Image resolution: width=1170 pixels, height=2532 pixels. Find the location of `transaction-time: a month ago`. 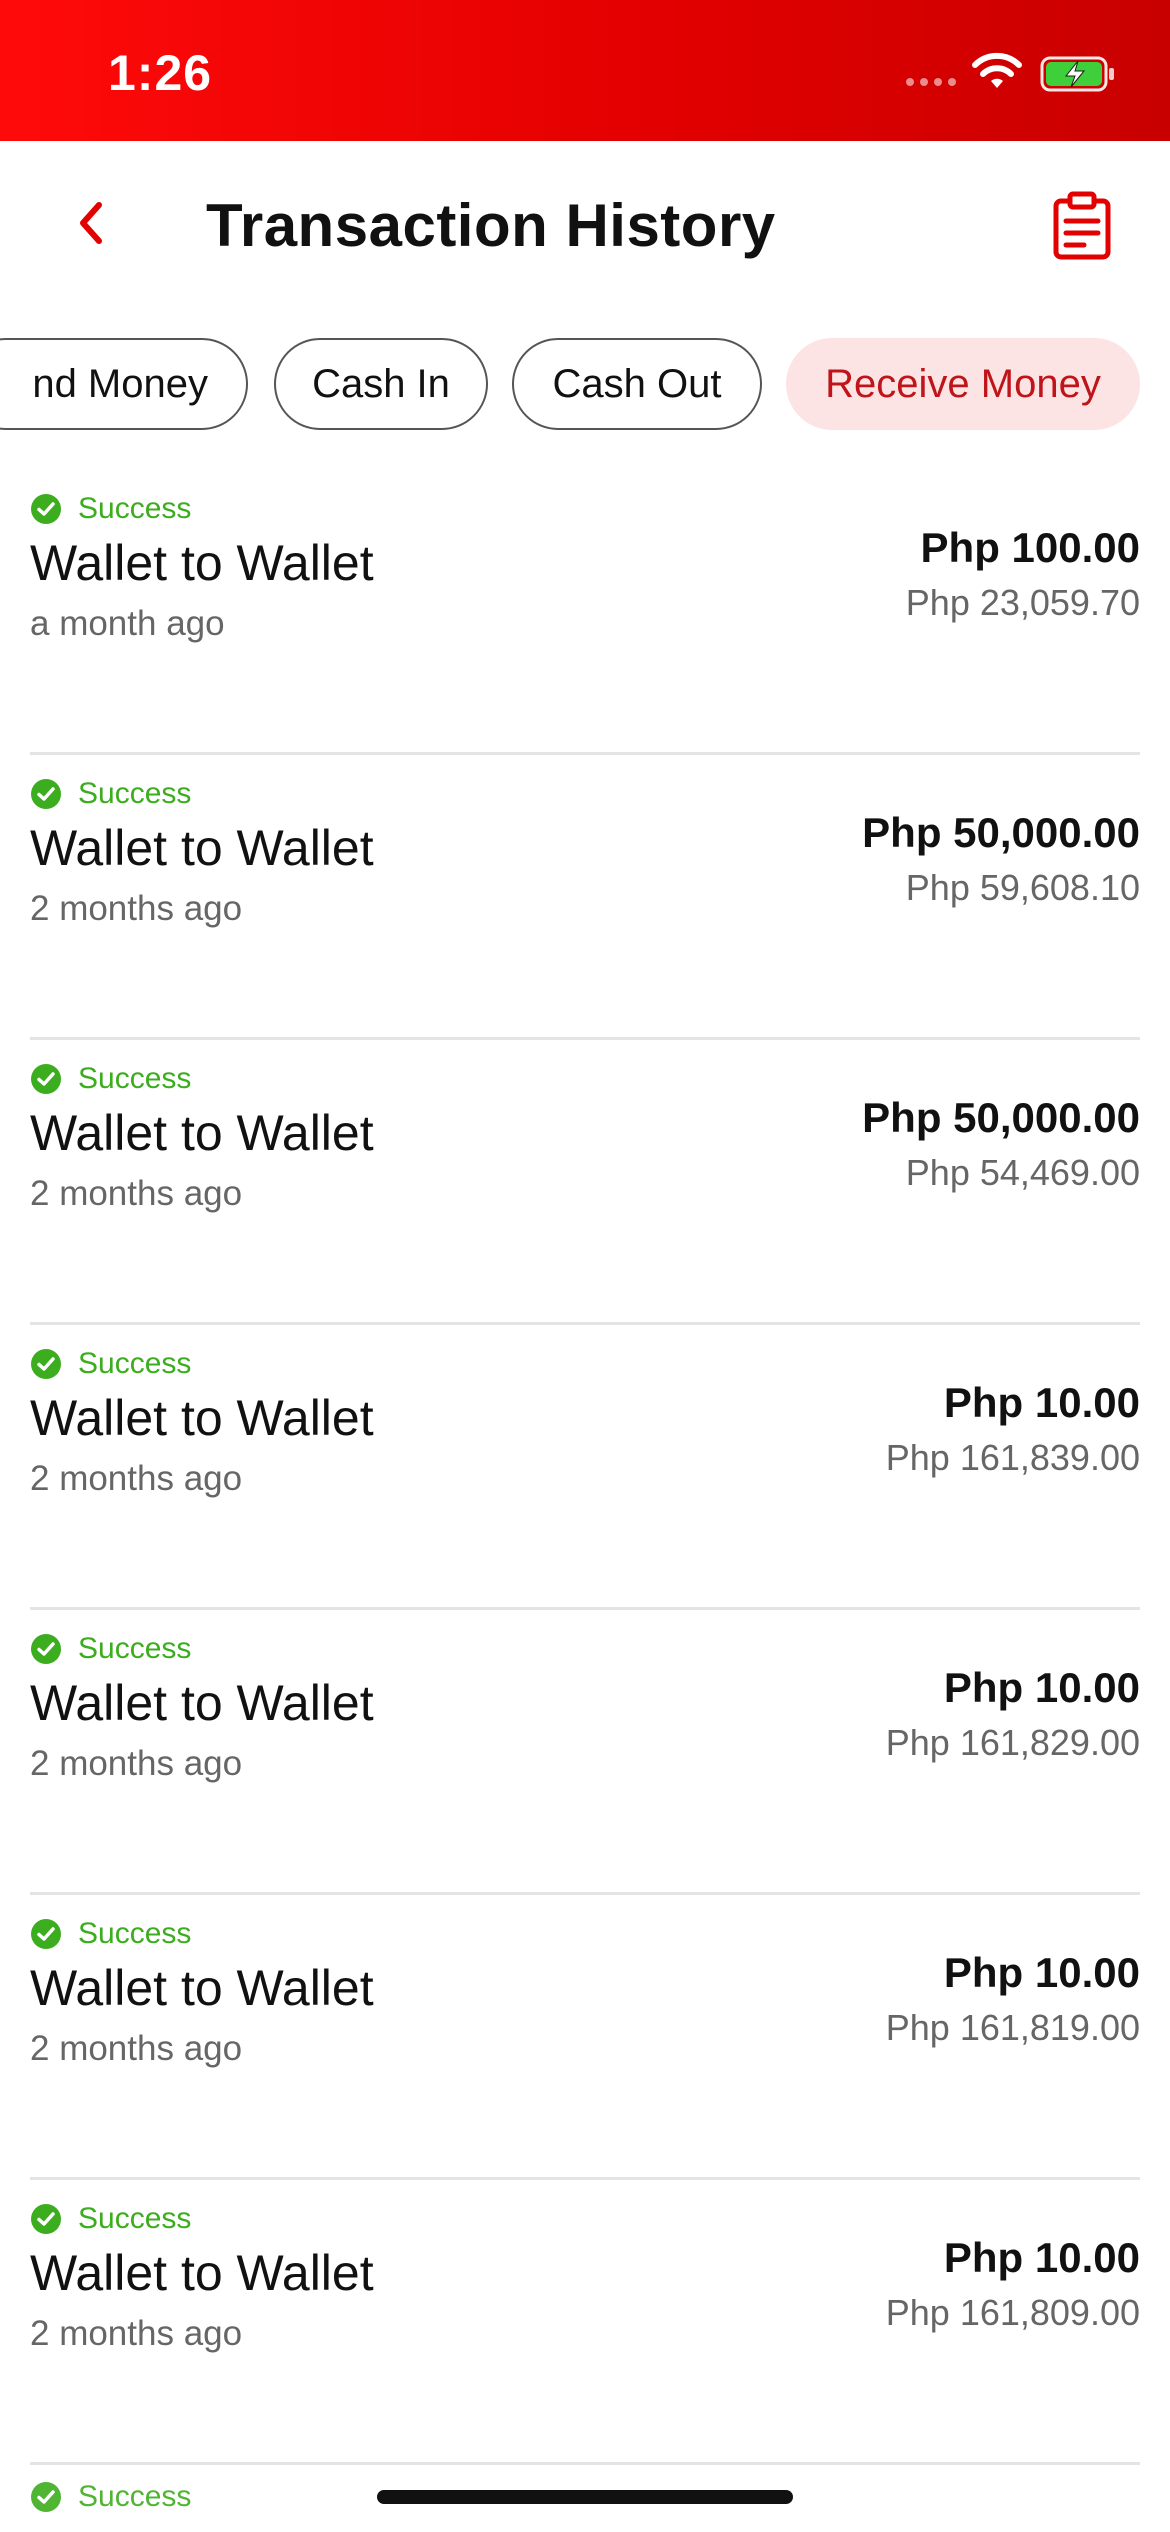

transaction-time: a month ago is located at coordinates (127, 623).